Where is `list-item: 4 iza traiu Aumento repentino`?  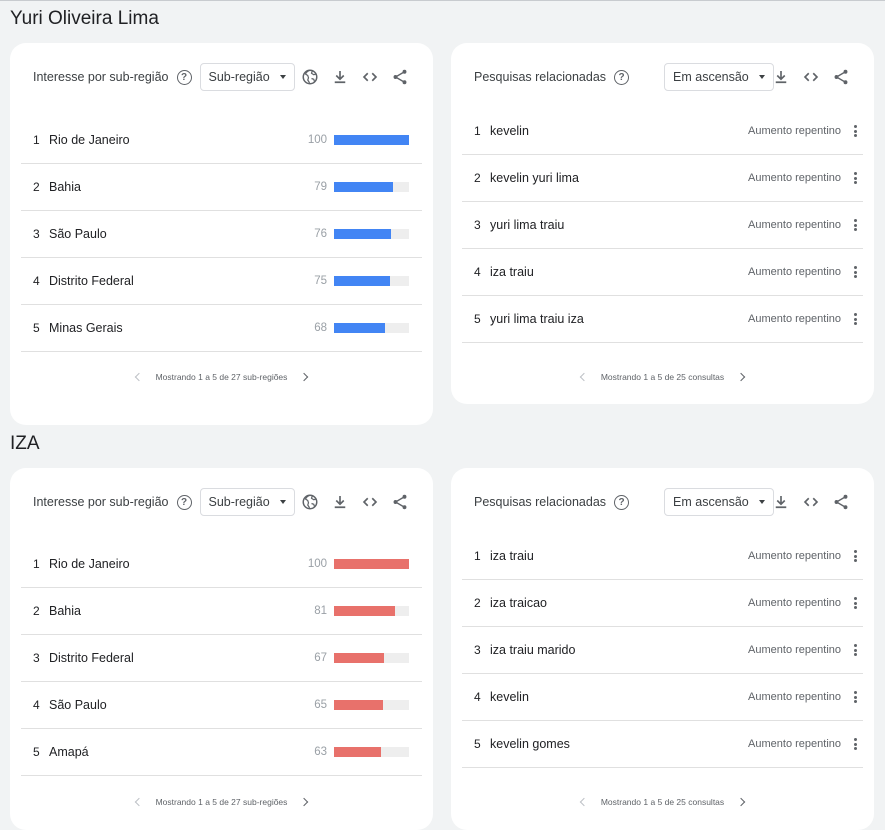 list-item: 4 iza traiu Aumento repentino is located at coordinates (662, 272).